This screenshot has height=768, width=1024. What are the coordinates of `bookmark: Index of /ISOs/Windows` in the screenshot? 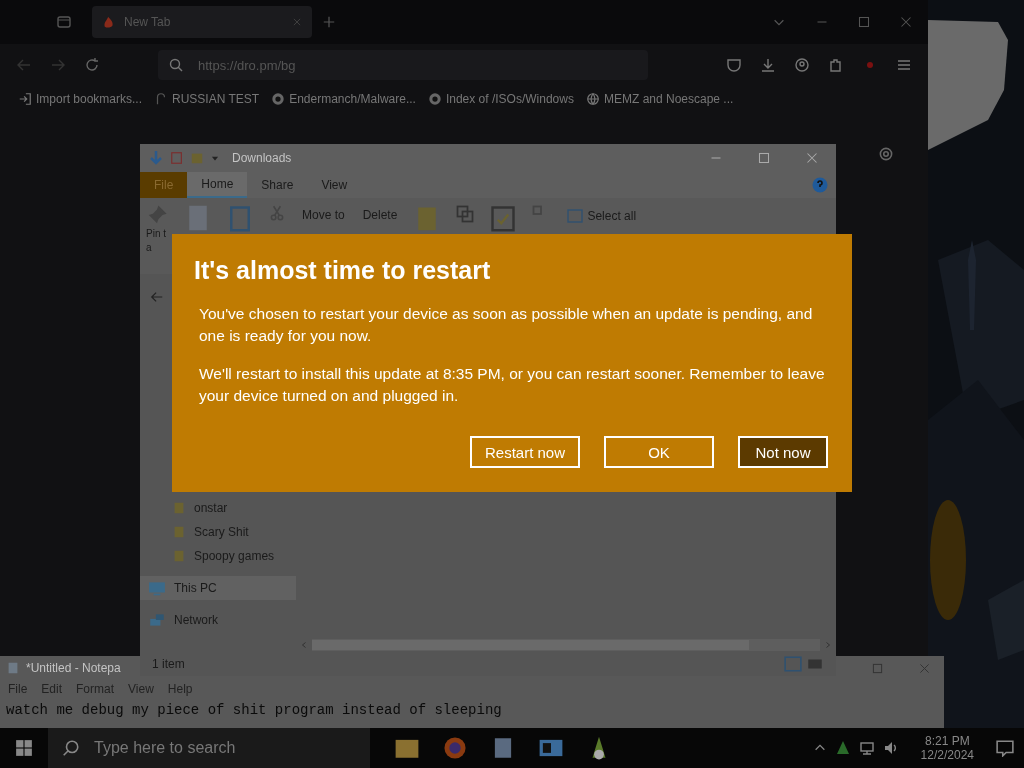 It's located at (500, 99).